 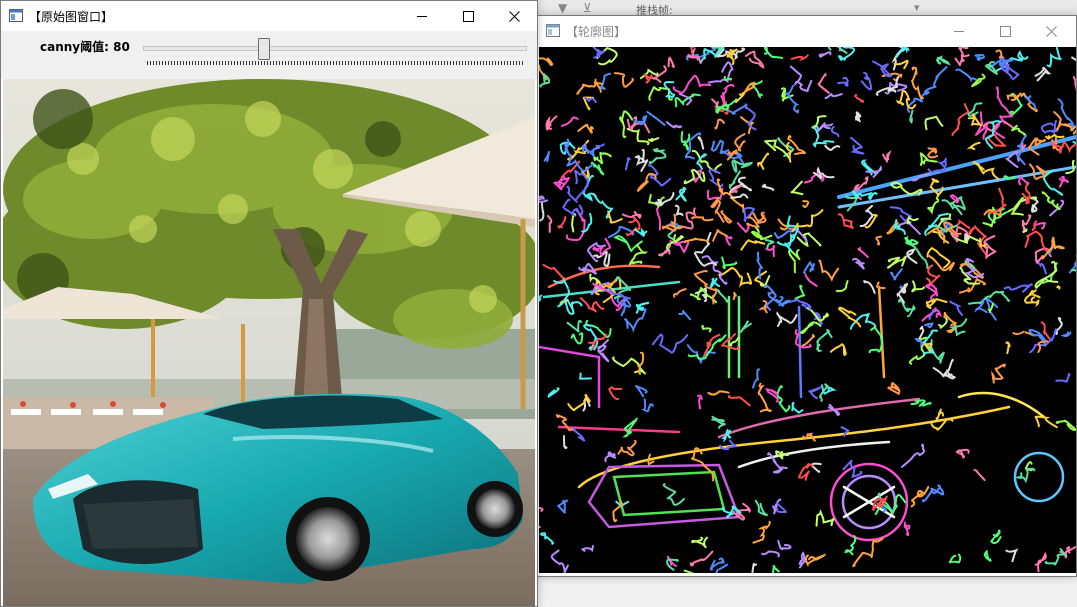 What do you see at coordinates (269, 16) in the screenshot?
I see `title-bar: 【原始图窗口】` at bounding box center [269, 16].